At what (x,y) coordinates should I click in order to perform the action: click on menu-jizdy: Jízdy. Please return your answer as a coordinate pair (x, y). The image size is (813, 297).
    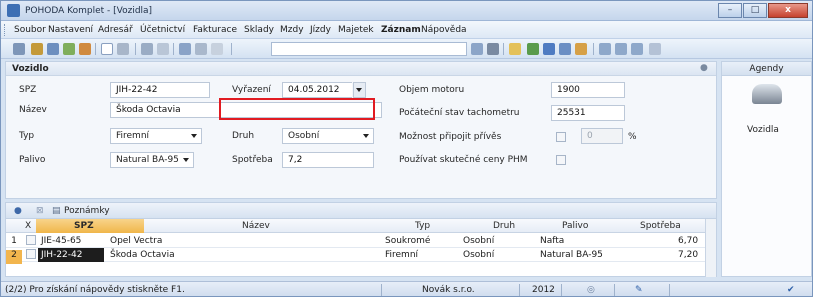
    Looking at the image, I should click on (320, 30).